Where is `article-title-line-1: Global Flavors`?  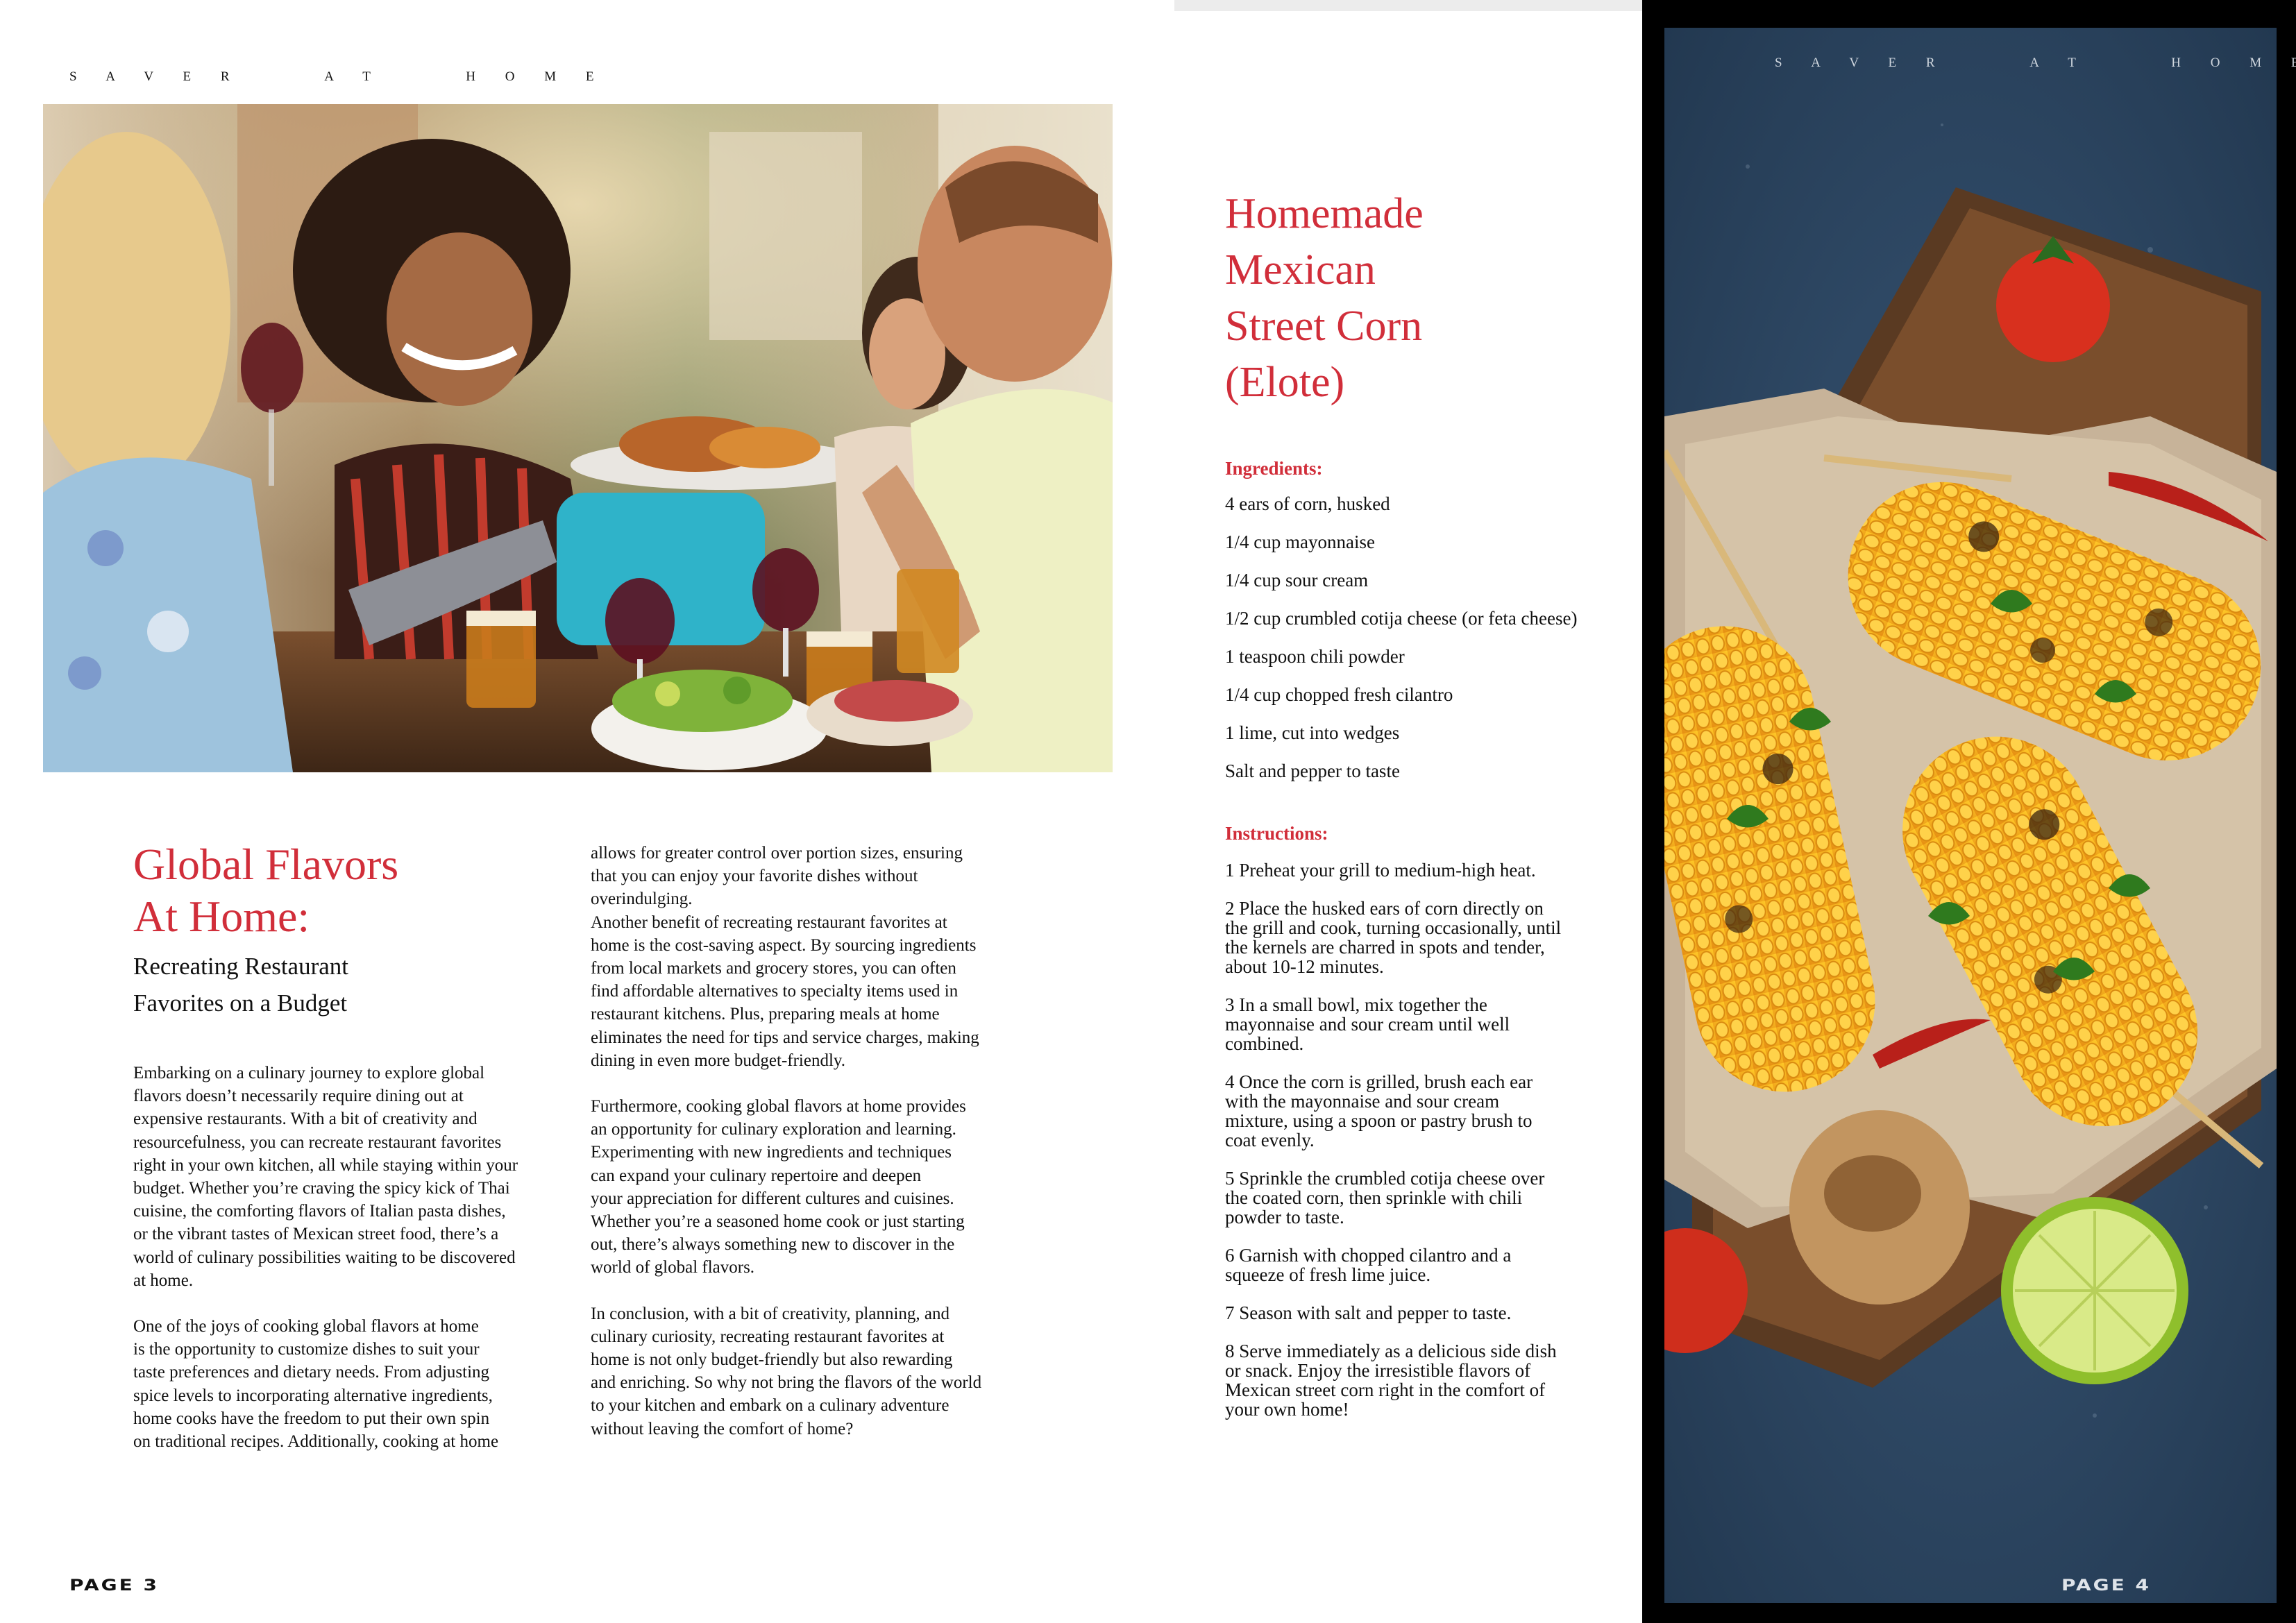 article-title-line-1: Global Flavors is located at coordinates (266, 864).